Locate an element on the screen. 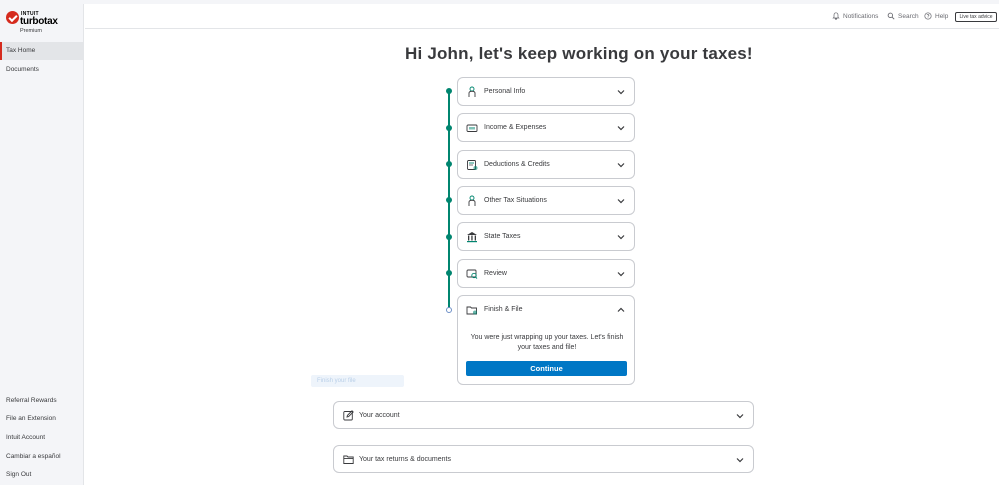 This screenshot has width=999, height=485. search-icon is located at coordinates (891, 16).